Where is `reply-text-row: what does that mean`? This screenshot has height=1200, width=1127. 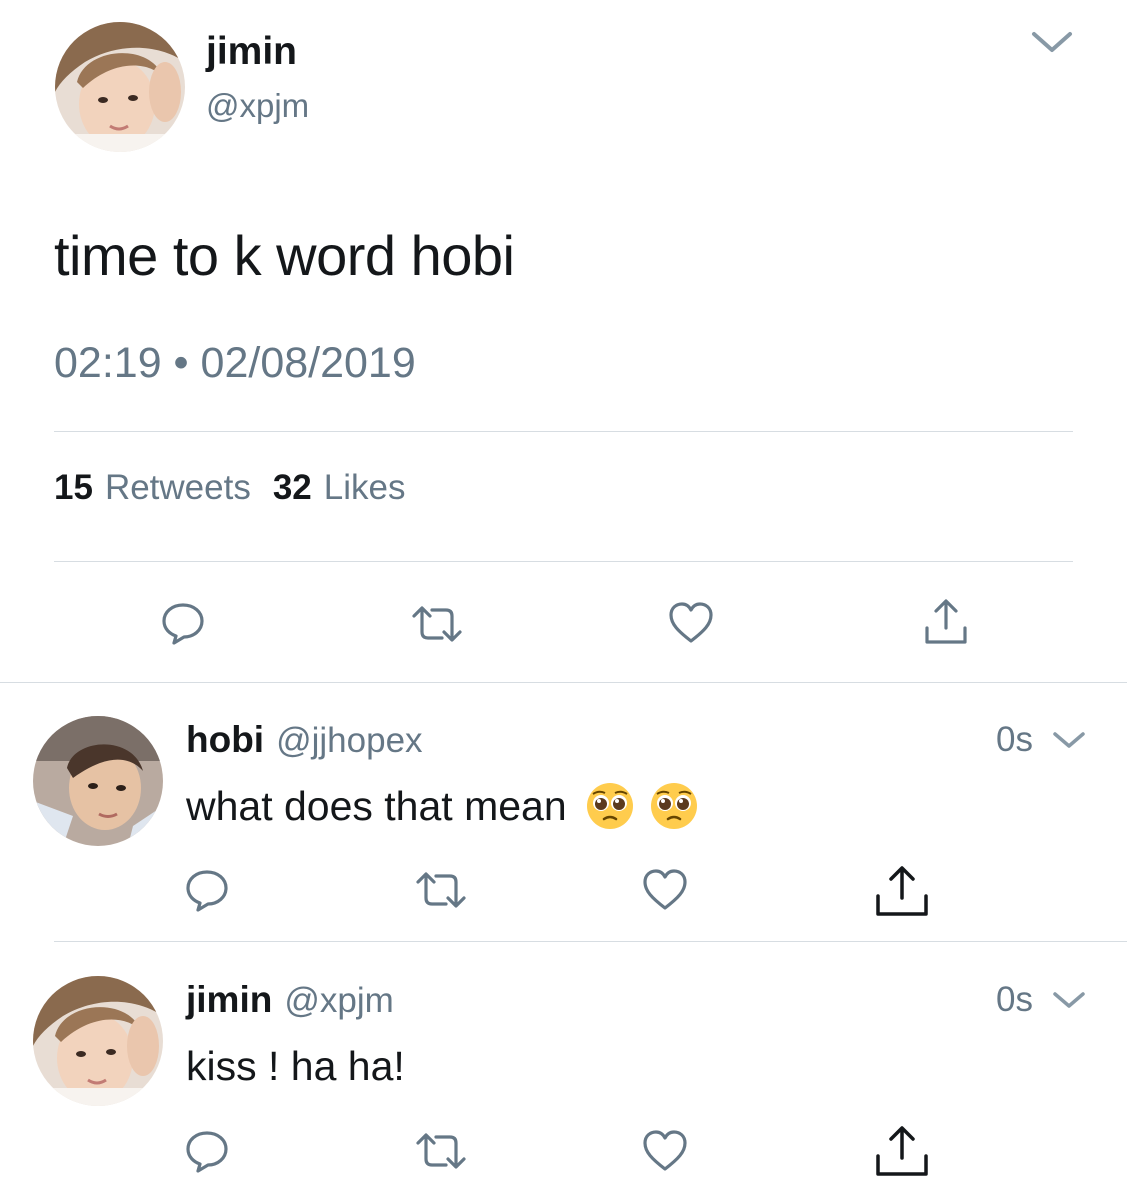
reply-text-row: what does that mean is located at coordinates (442, 806).